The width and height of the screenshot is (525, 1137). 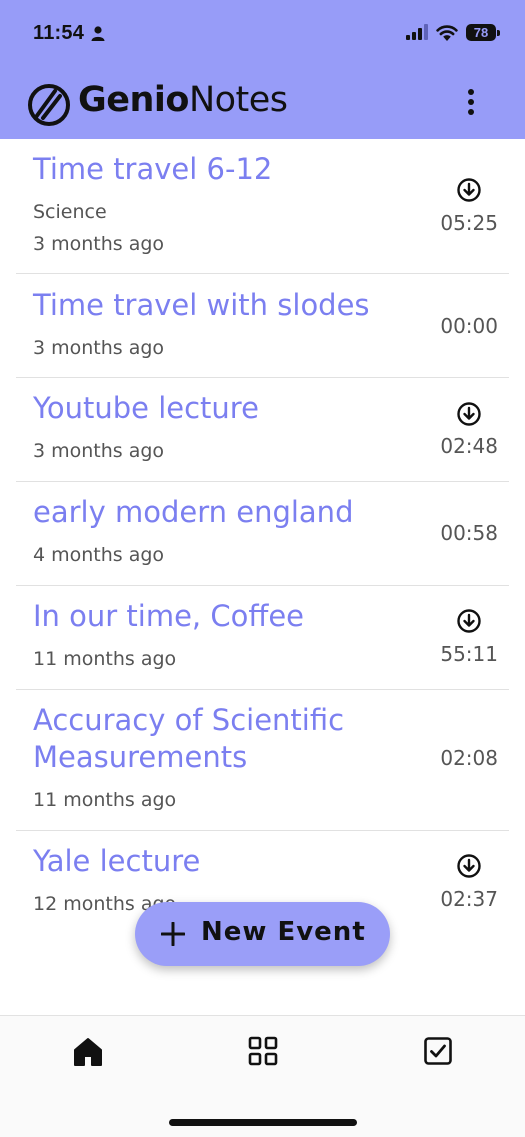 What do you see at coordinates (447, 33) in the screenshot?
I see `wifi-icon` at bounding box center [447, 33].